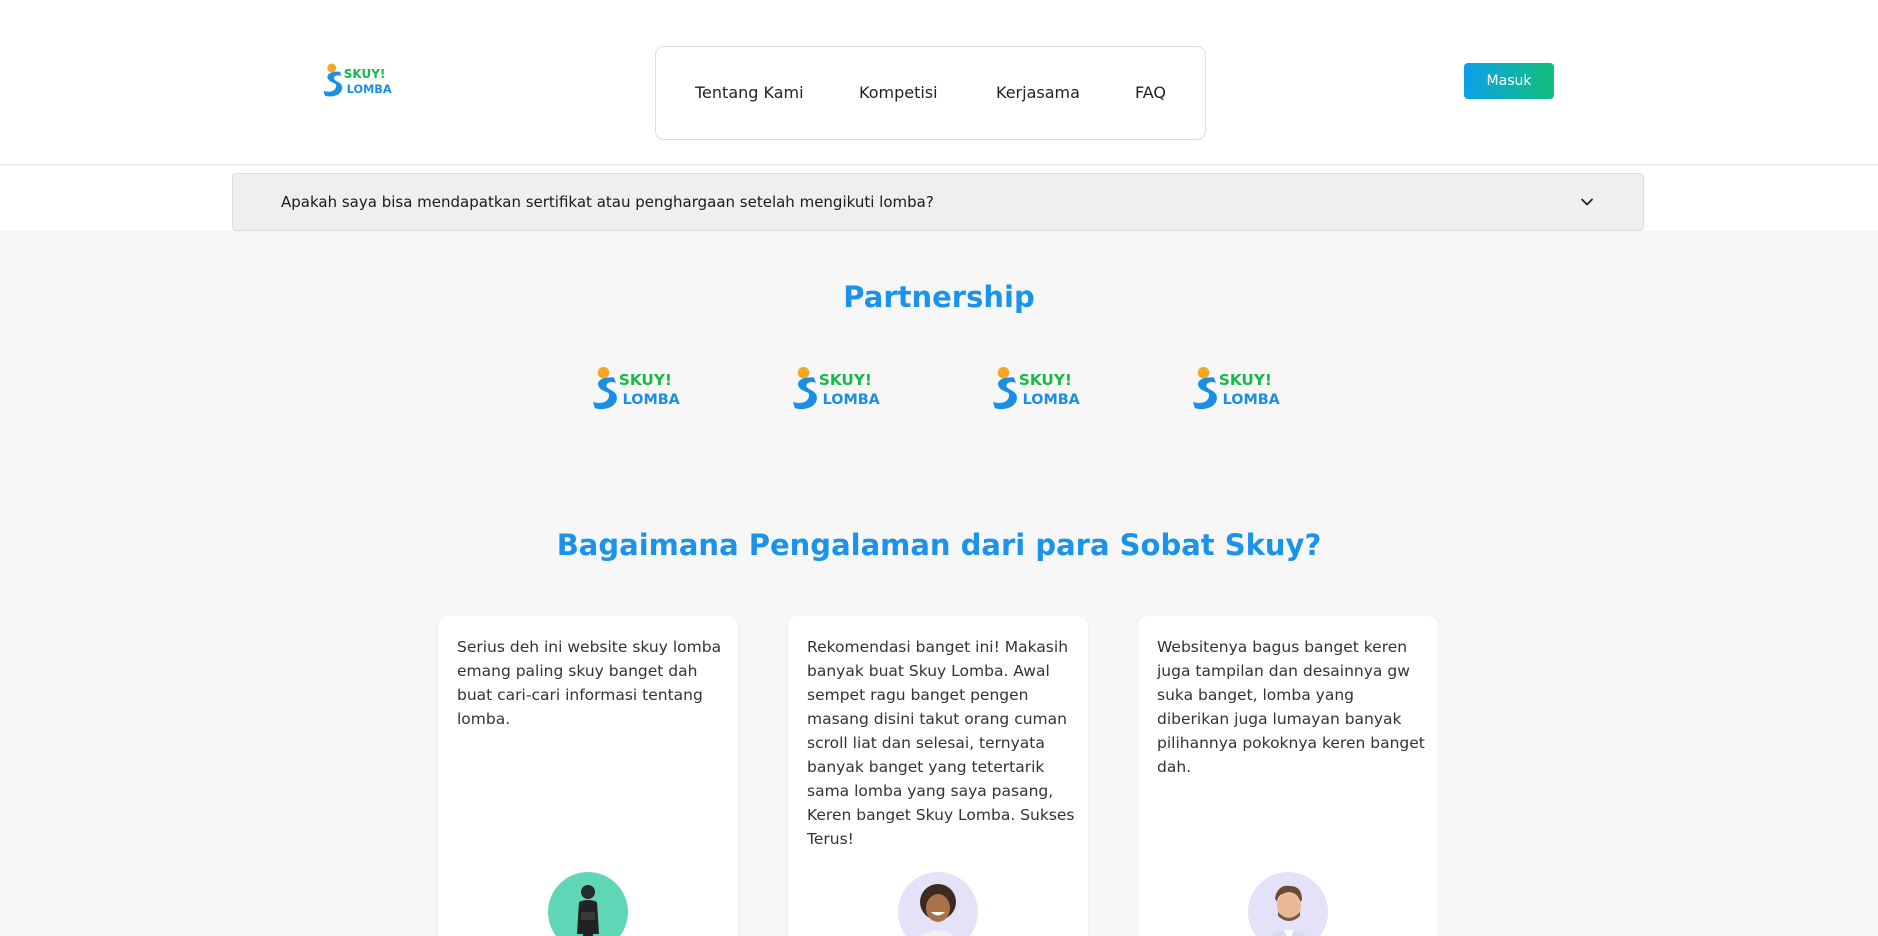 The width and height of the screenshot is (1878, 936). I want to click on nav-tentang-kami: Tentang Kami, so click(749, 92).